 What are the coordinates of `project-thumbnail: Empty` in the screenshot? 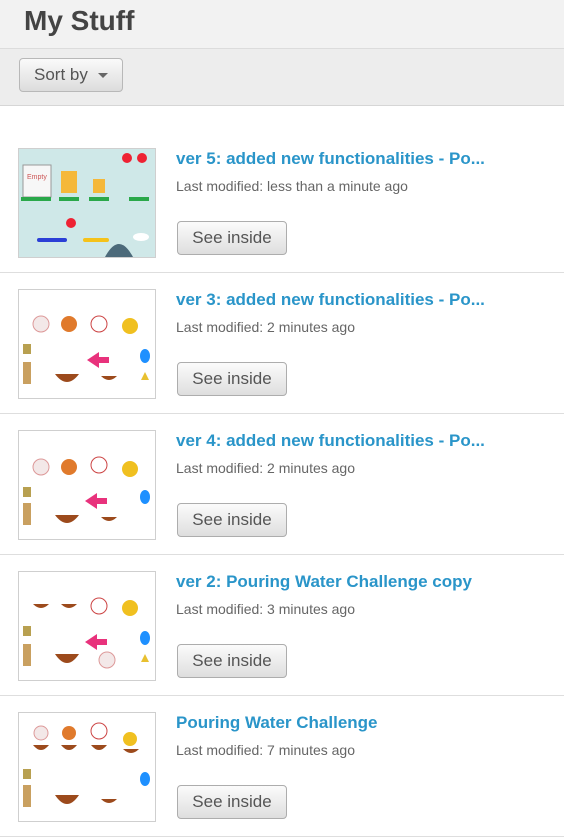 It's located at (87, 203).